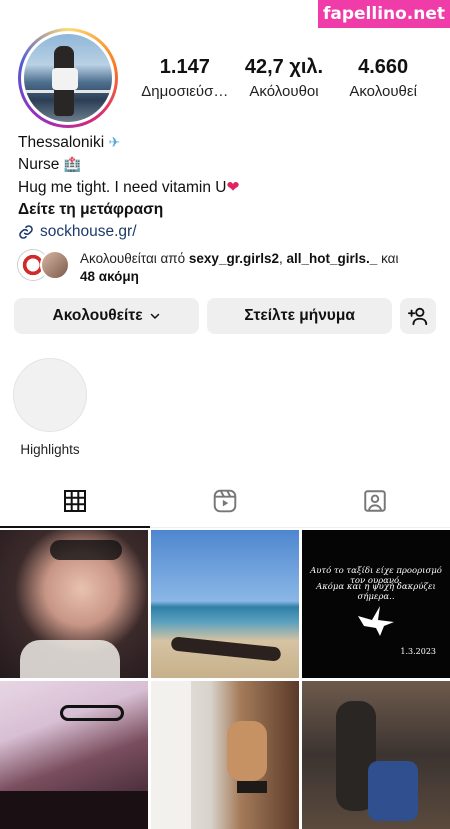 Image resolution: width=450 pixels, height=829 pixels. What do you see at coordinates (109, 276) in the screenshot?
I see `followed-by-more: 48 ακόμη` at bounding box center [109, 276].